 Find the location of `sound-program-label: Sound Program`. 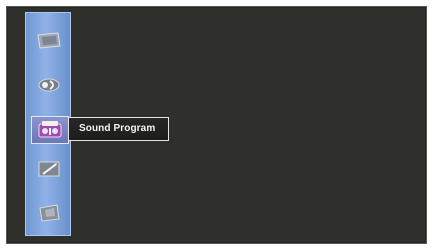

sound-program-label: Sound Program is located at coordinates (118, 129).